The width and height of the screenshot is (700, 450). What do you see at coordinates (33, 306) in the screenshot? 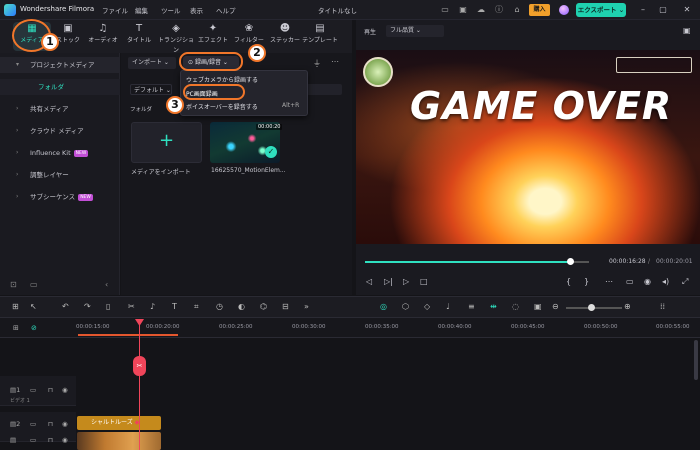
I see `select-tool-icon: ↖` at bounding box center [33, 306].